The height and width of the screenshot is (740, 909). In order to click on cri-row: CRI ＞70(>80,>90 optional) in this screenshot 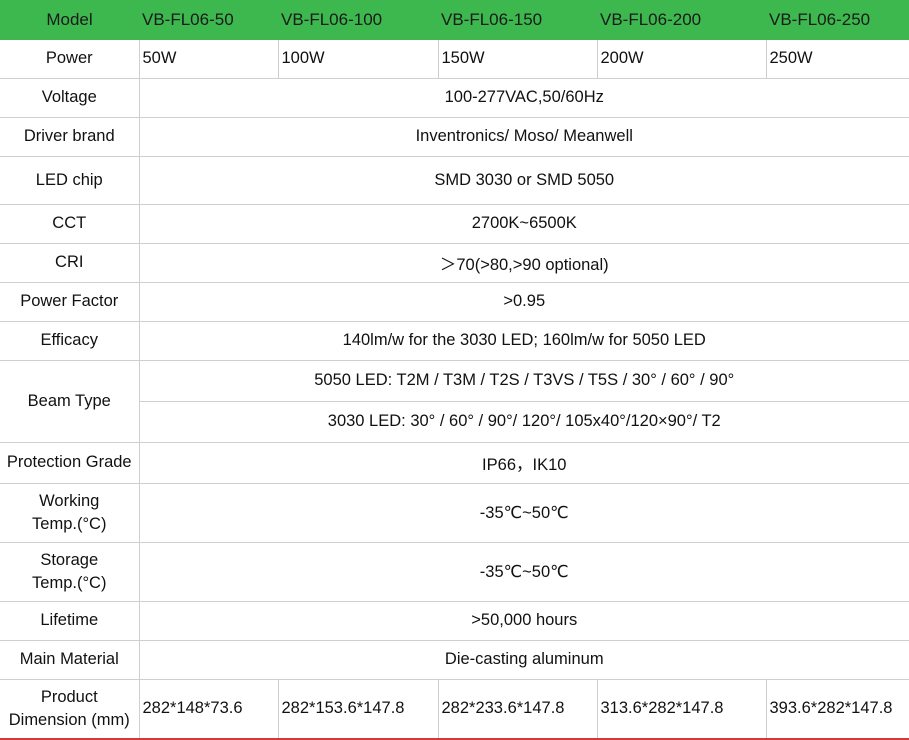, I will do `click(454, 263)`.